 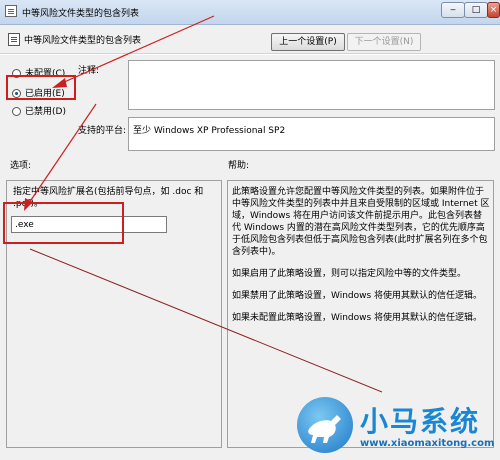 I want to click on watermark-url: www.xiaomaxitong.com, so click(x=427, y=443).